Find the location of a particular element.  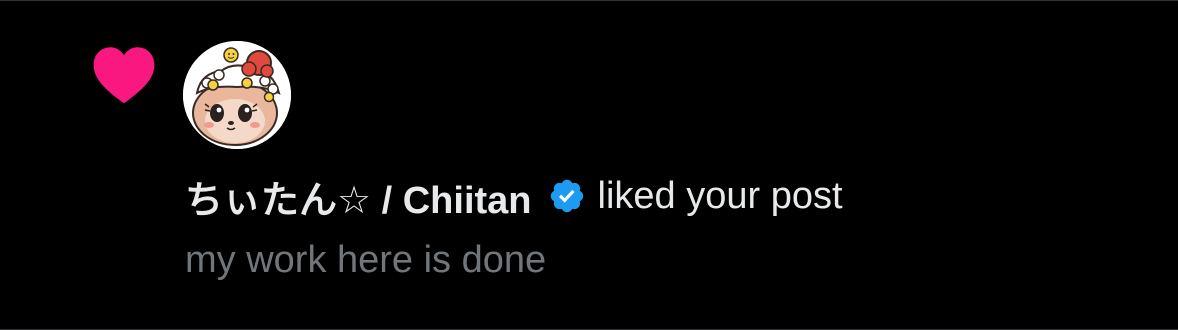

user-display-name: ちぃたん☆ / Chiitan is located at coordinates (358, 196).